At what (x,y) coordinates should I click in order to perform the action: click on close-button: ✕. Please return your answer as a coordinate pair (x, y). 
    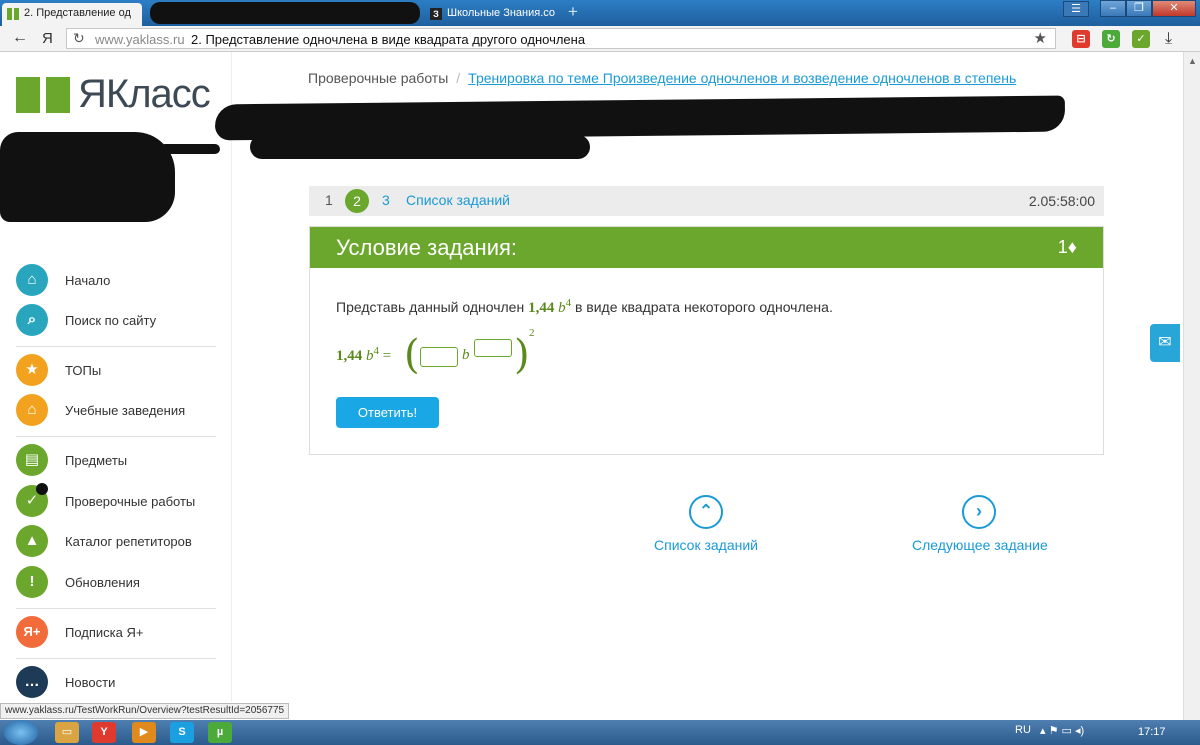
    Looking at the image, I should click on (1174, 8).